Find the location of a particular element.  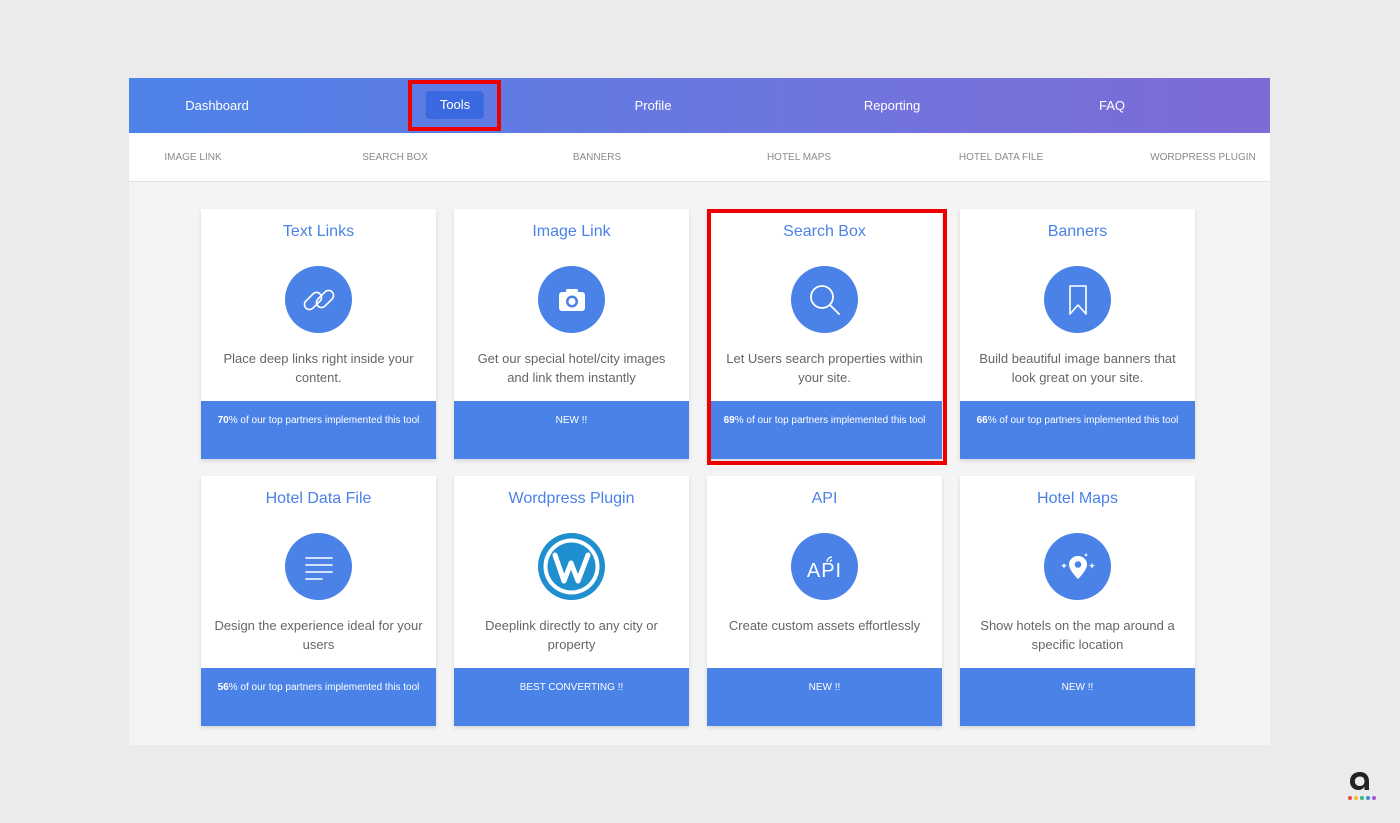

subnav-search-box: SEARCH BOX is located at coordinates (395, 157).